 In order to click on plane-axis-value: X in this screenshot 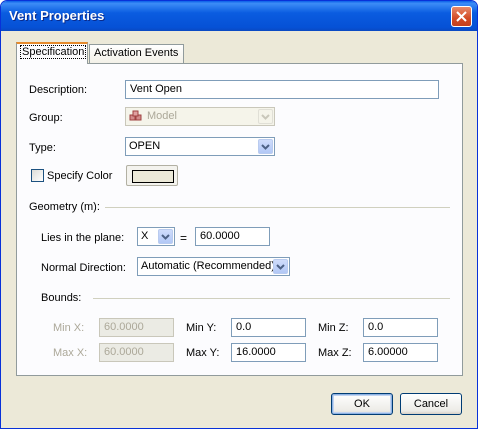, I will do `click(145, 236)`.